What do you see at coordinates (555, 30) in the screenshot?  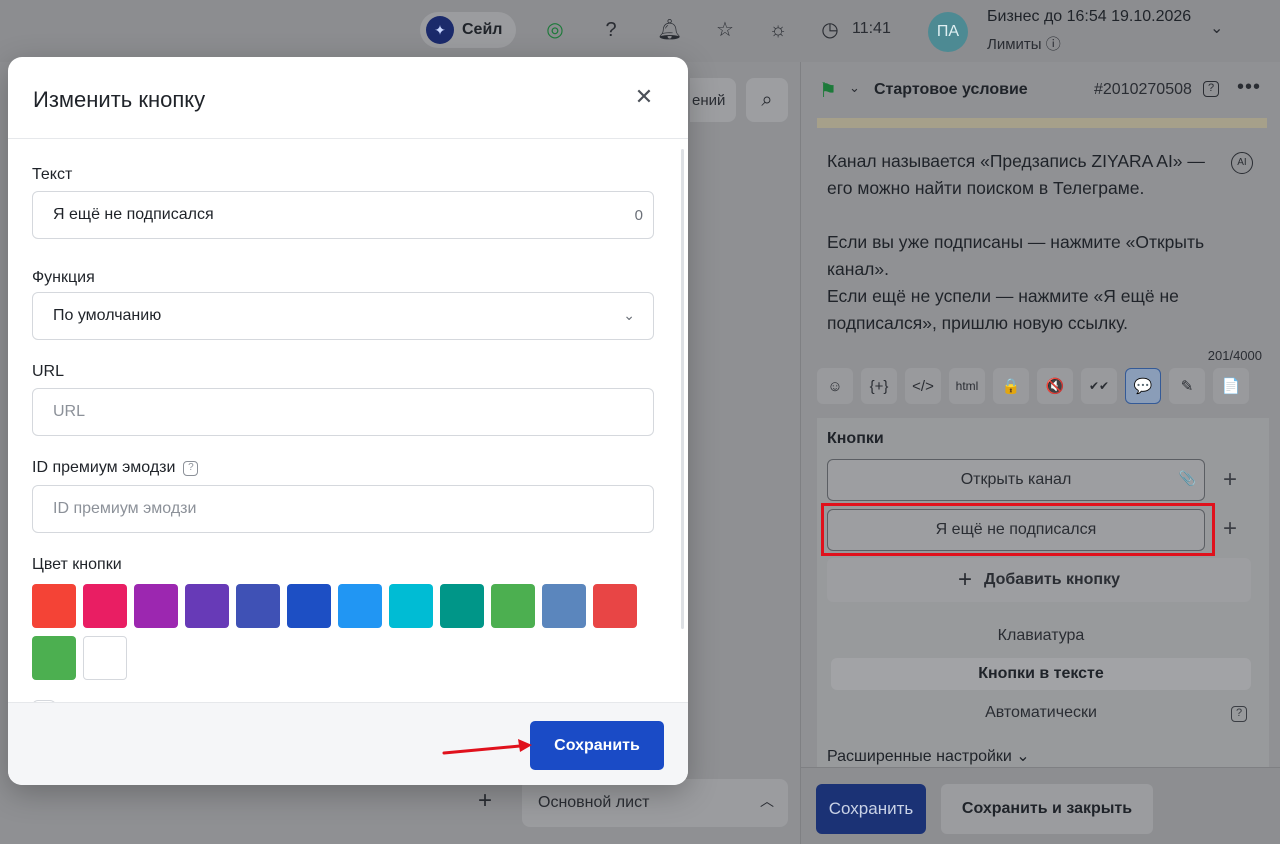 I see `lifebuoy-icon: ◎` at bounding box center [555, 30].